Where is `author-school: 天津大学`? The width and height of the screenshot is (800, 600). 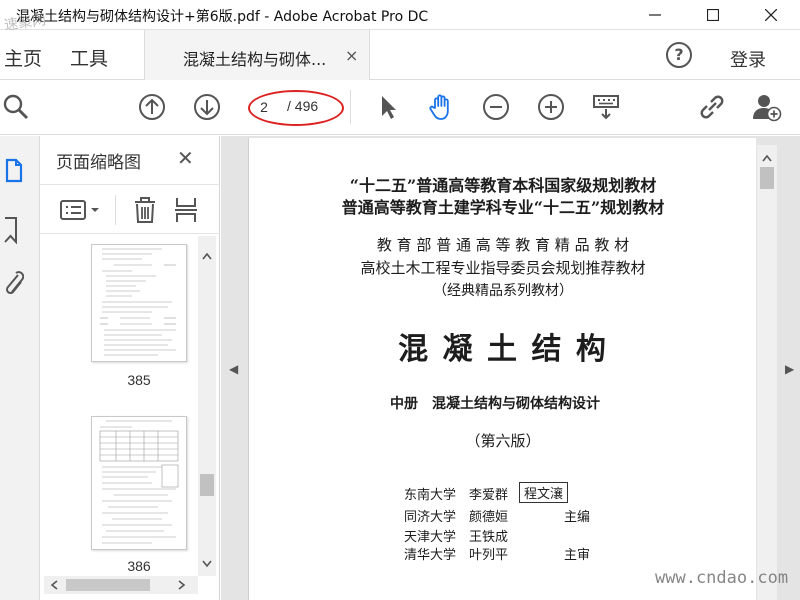
author-school: 天津大学 is located at coordinates (430, 537).